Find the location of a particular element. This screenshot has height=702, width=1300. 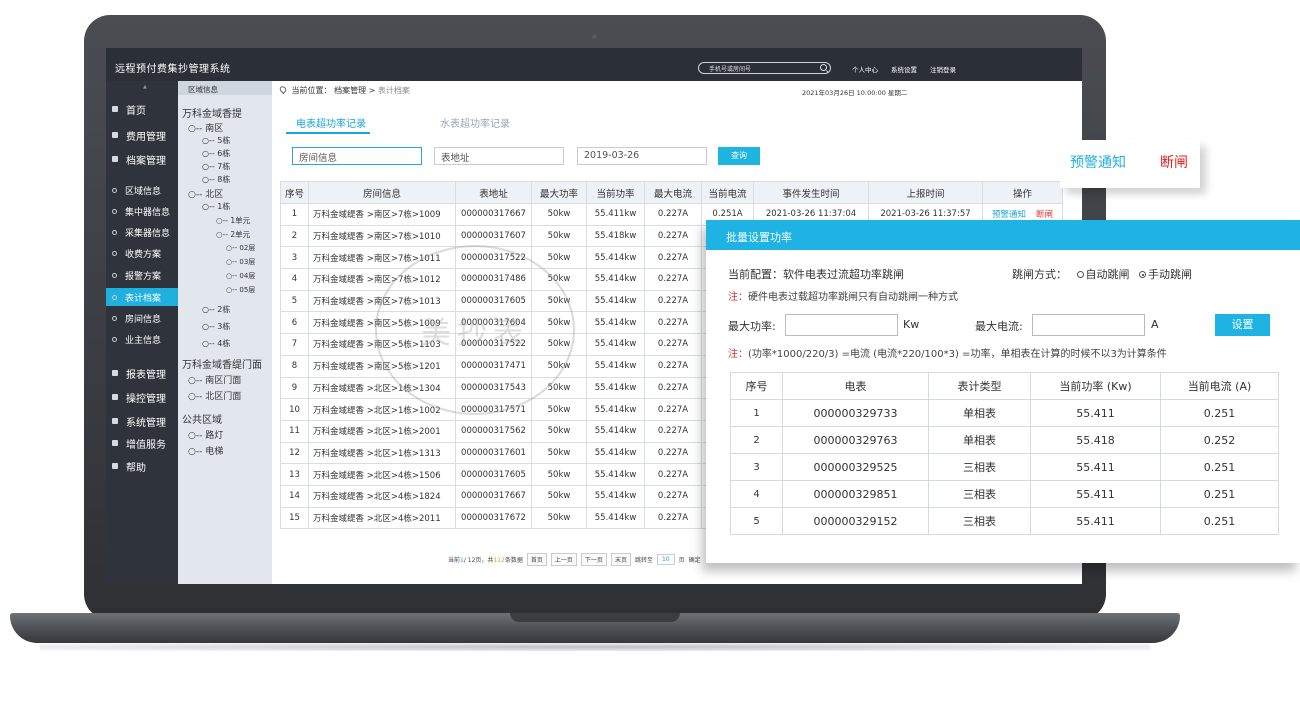

meter-address-field: 表地址 is located at coordinates (499, 156).